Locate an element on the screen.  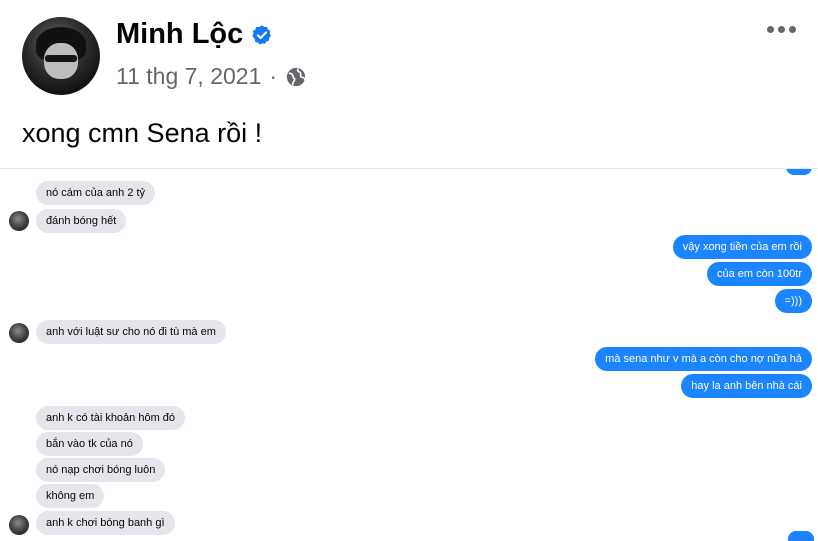
post-caption: xong cmn Sena rồi ! is located at coordinates (142, 133).